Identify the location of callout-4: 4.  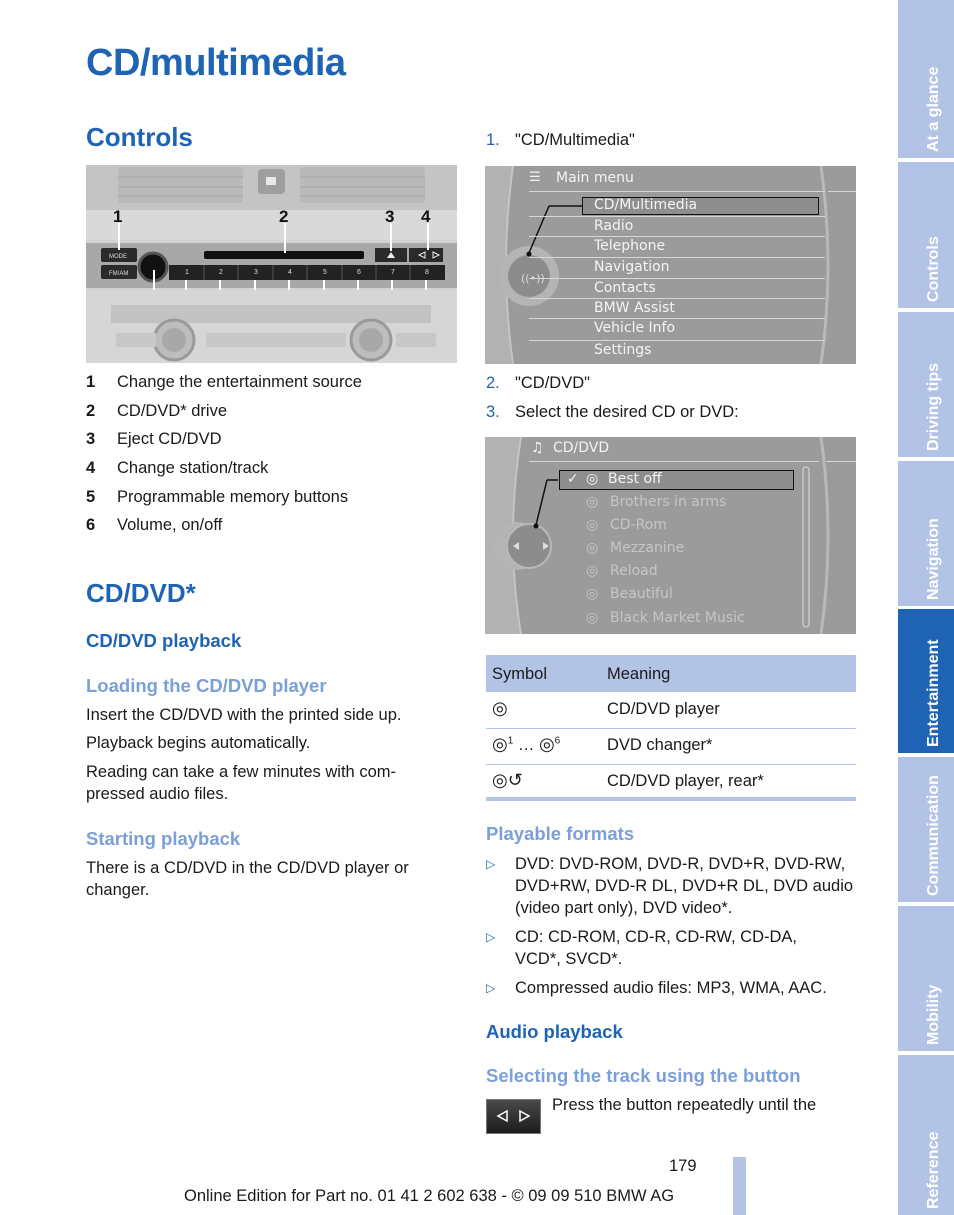
(426, 216).